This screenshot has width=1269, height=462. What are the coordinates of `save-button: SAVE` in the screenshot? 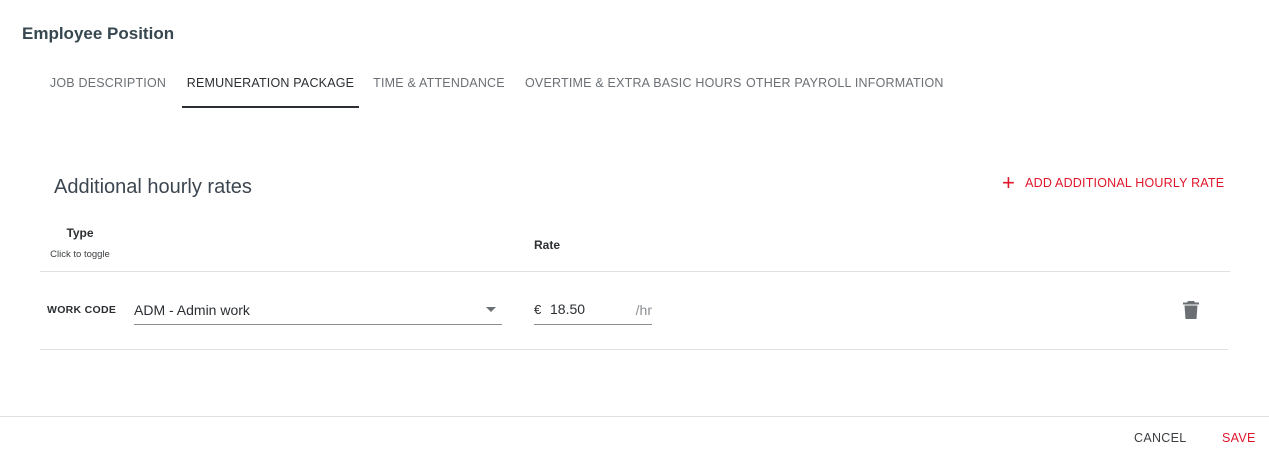 It's located at (1239, 438).